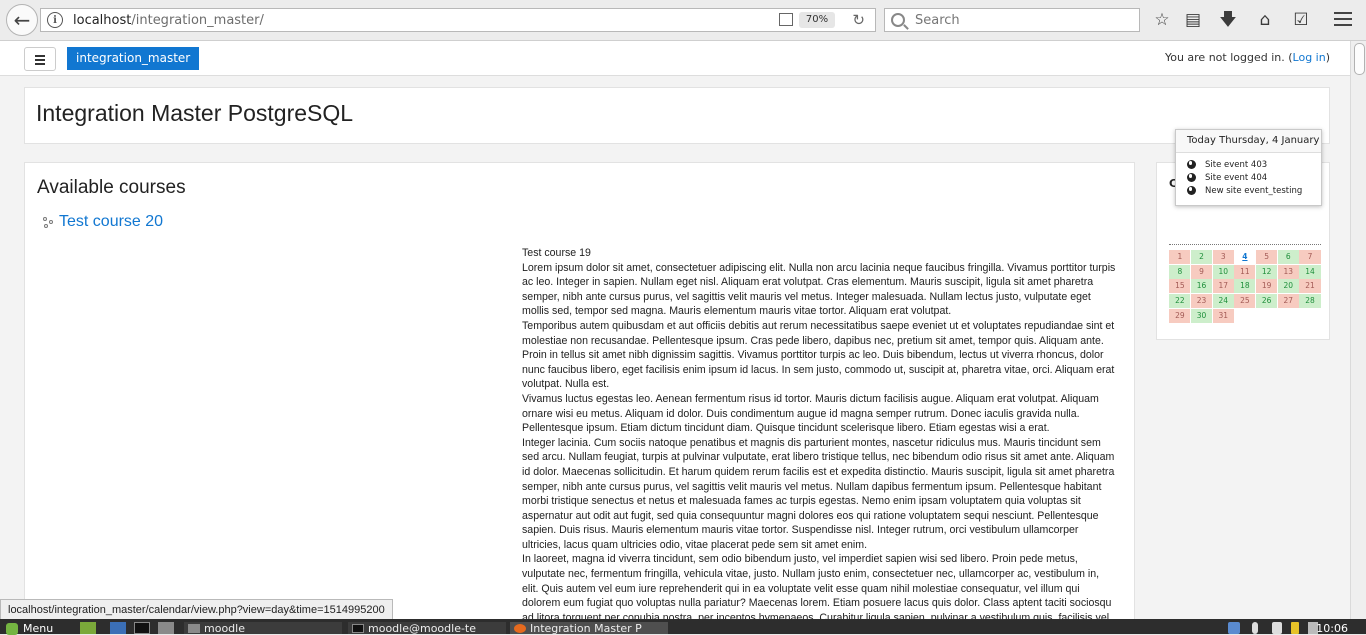 The image size is (1366, 635). What do you see at coordinates (1201, 301) in the screenshot?
I see `calendar-day-cell: 23` at bounding box center [1201, 301].